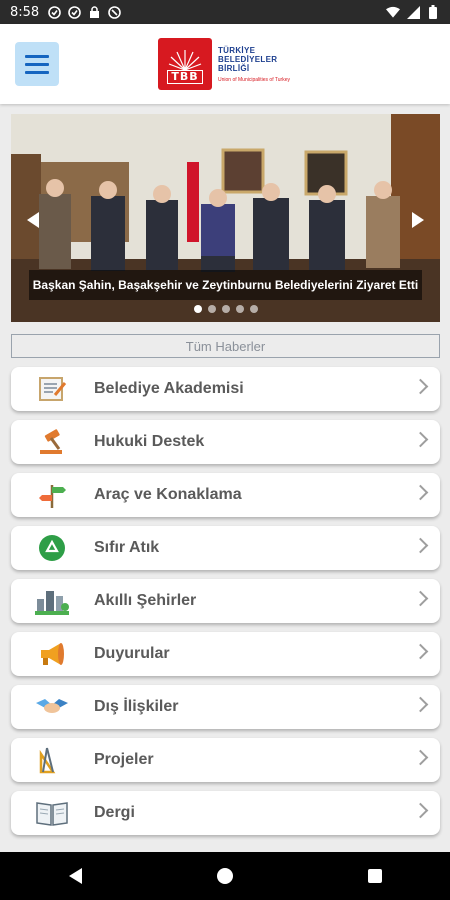  Describe the element at coordinates (136, 706) in the screenshot. I see `menu-item-label: Dış İlişkiler` at that location.